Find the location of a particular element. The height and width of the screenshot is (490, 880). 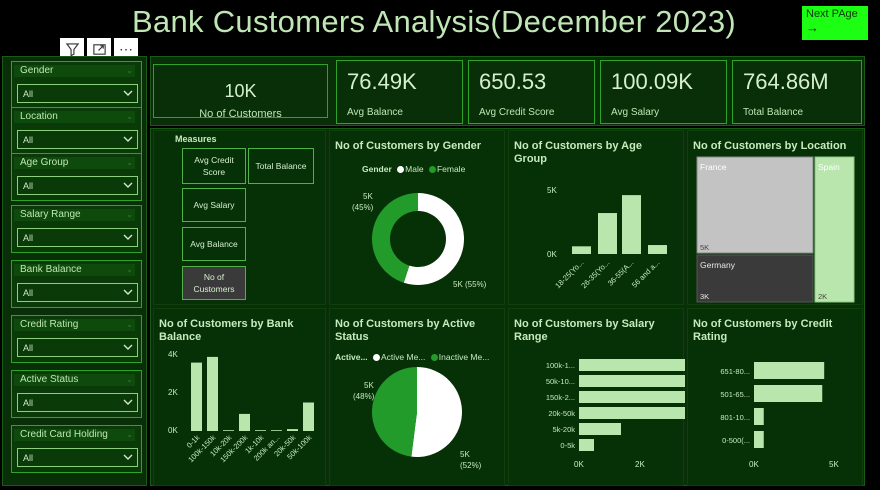

kpi-card: 10K No of Customers is located at coordinates (240, 92).